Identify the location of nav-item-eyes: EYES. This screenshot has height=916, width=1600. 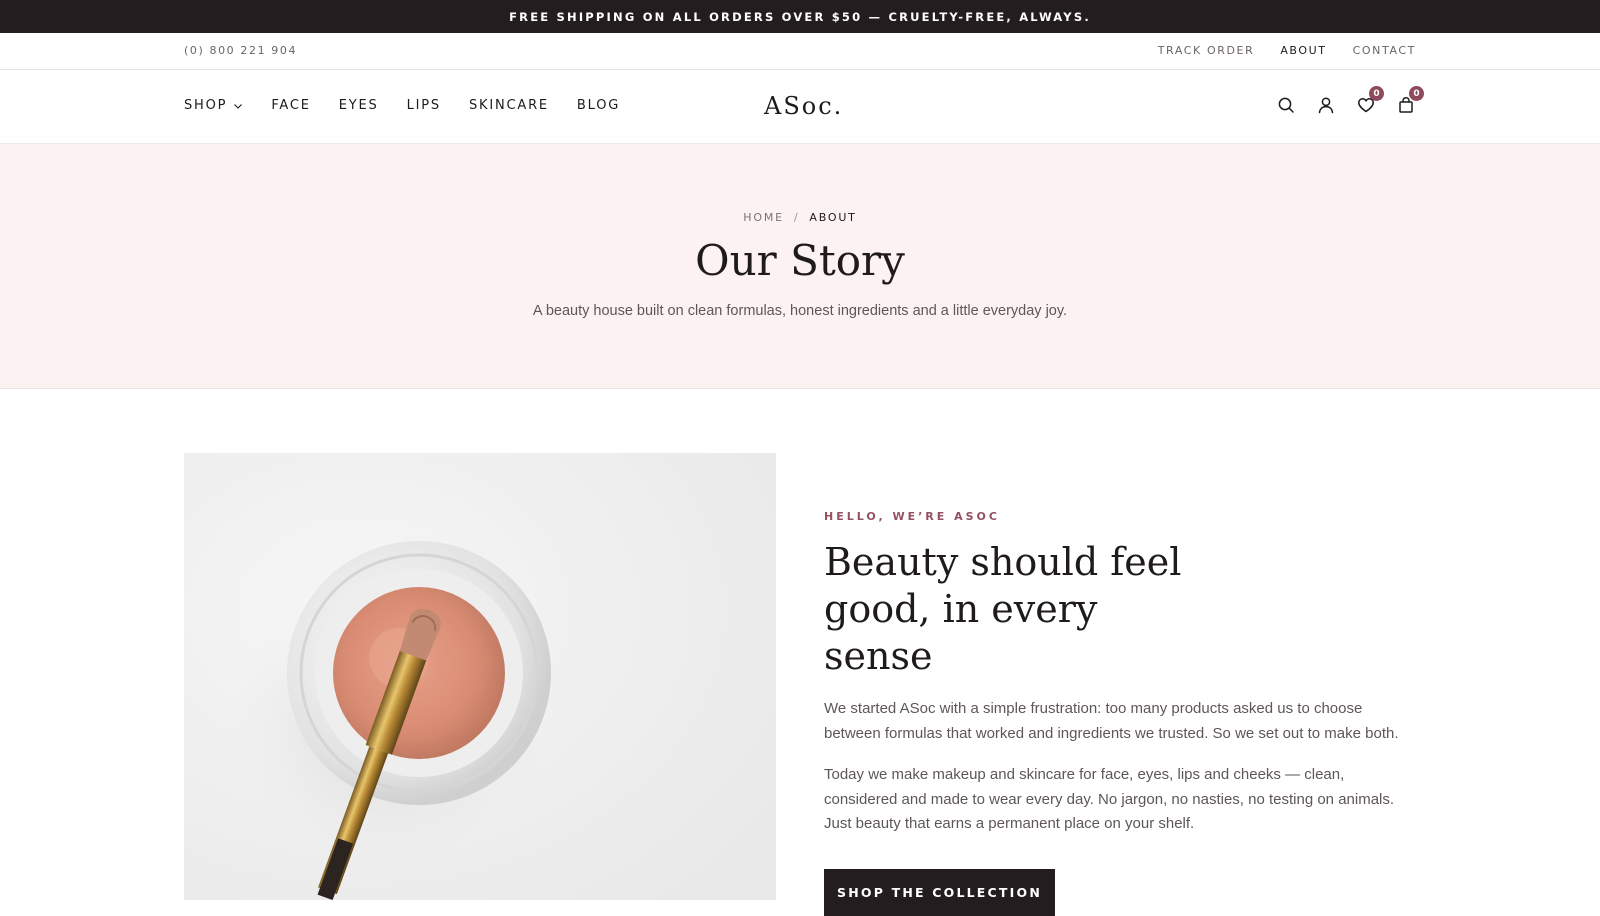
(359, 105).